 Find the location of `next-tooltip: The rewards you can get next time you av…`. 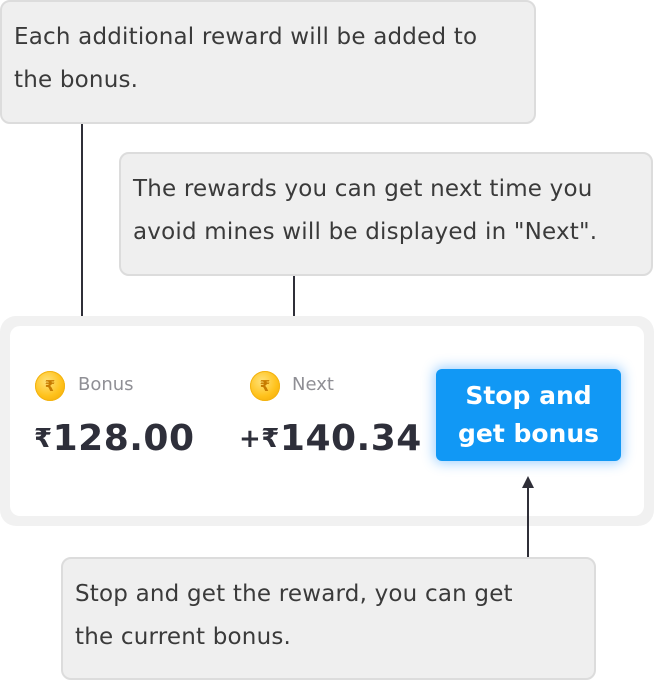

next-tooltip: The rewards you can get next time you av… is located at coordinates (386, 214).